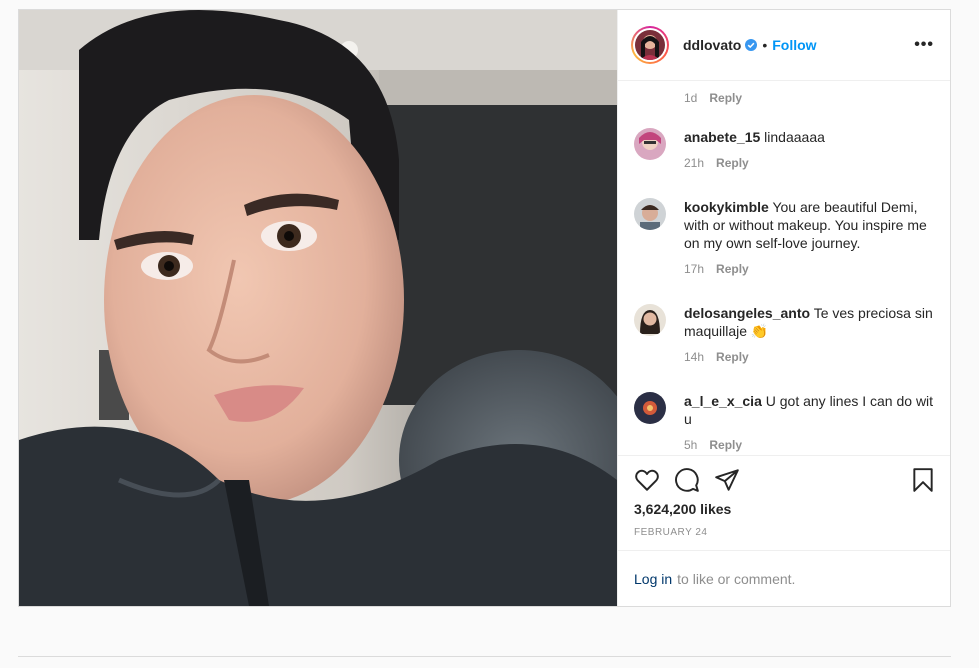  Describe the element at coordinates (484, 656) in the screenshot. I see `footer-divider` at that location.